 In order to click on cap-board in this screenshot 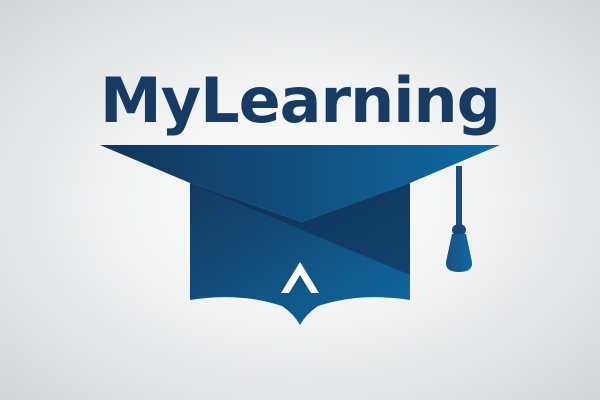, I will do `click(300, 183)`.